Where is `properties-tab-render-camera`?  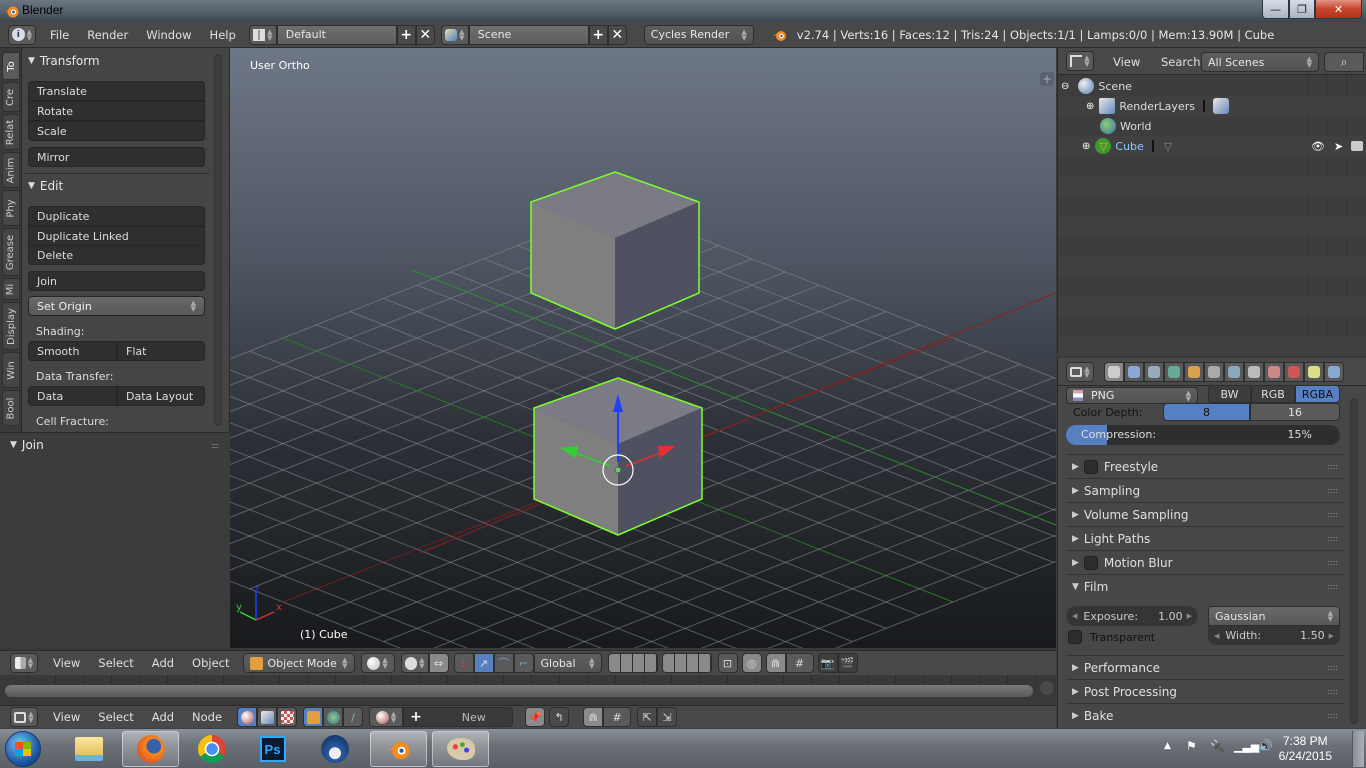
properties-tab-render-camera is located at coordinates (1114, 372).